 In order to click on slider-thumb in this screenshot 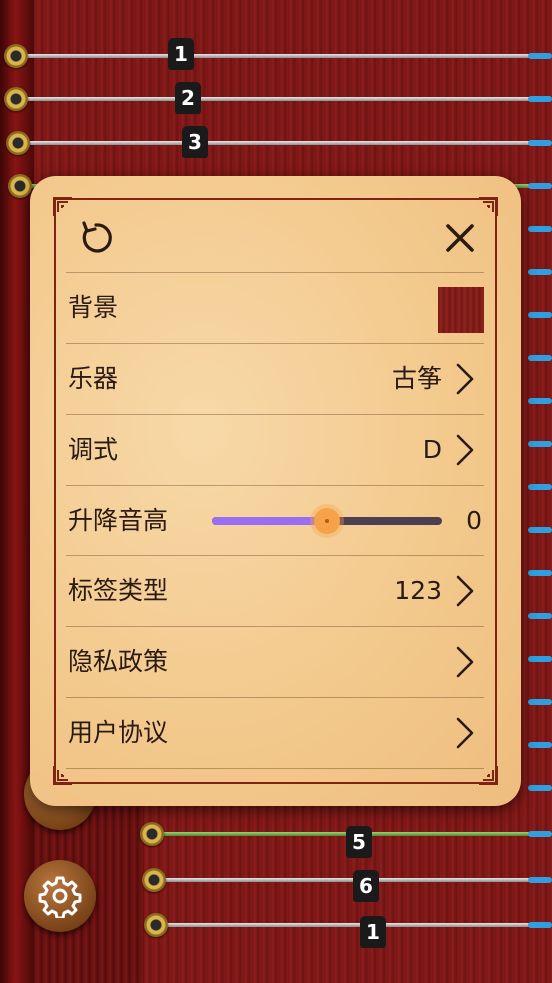, I will do `click(327, 521)`.